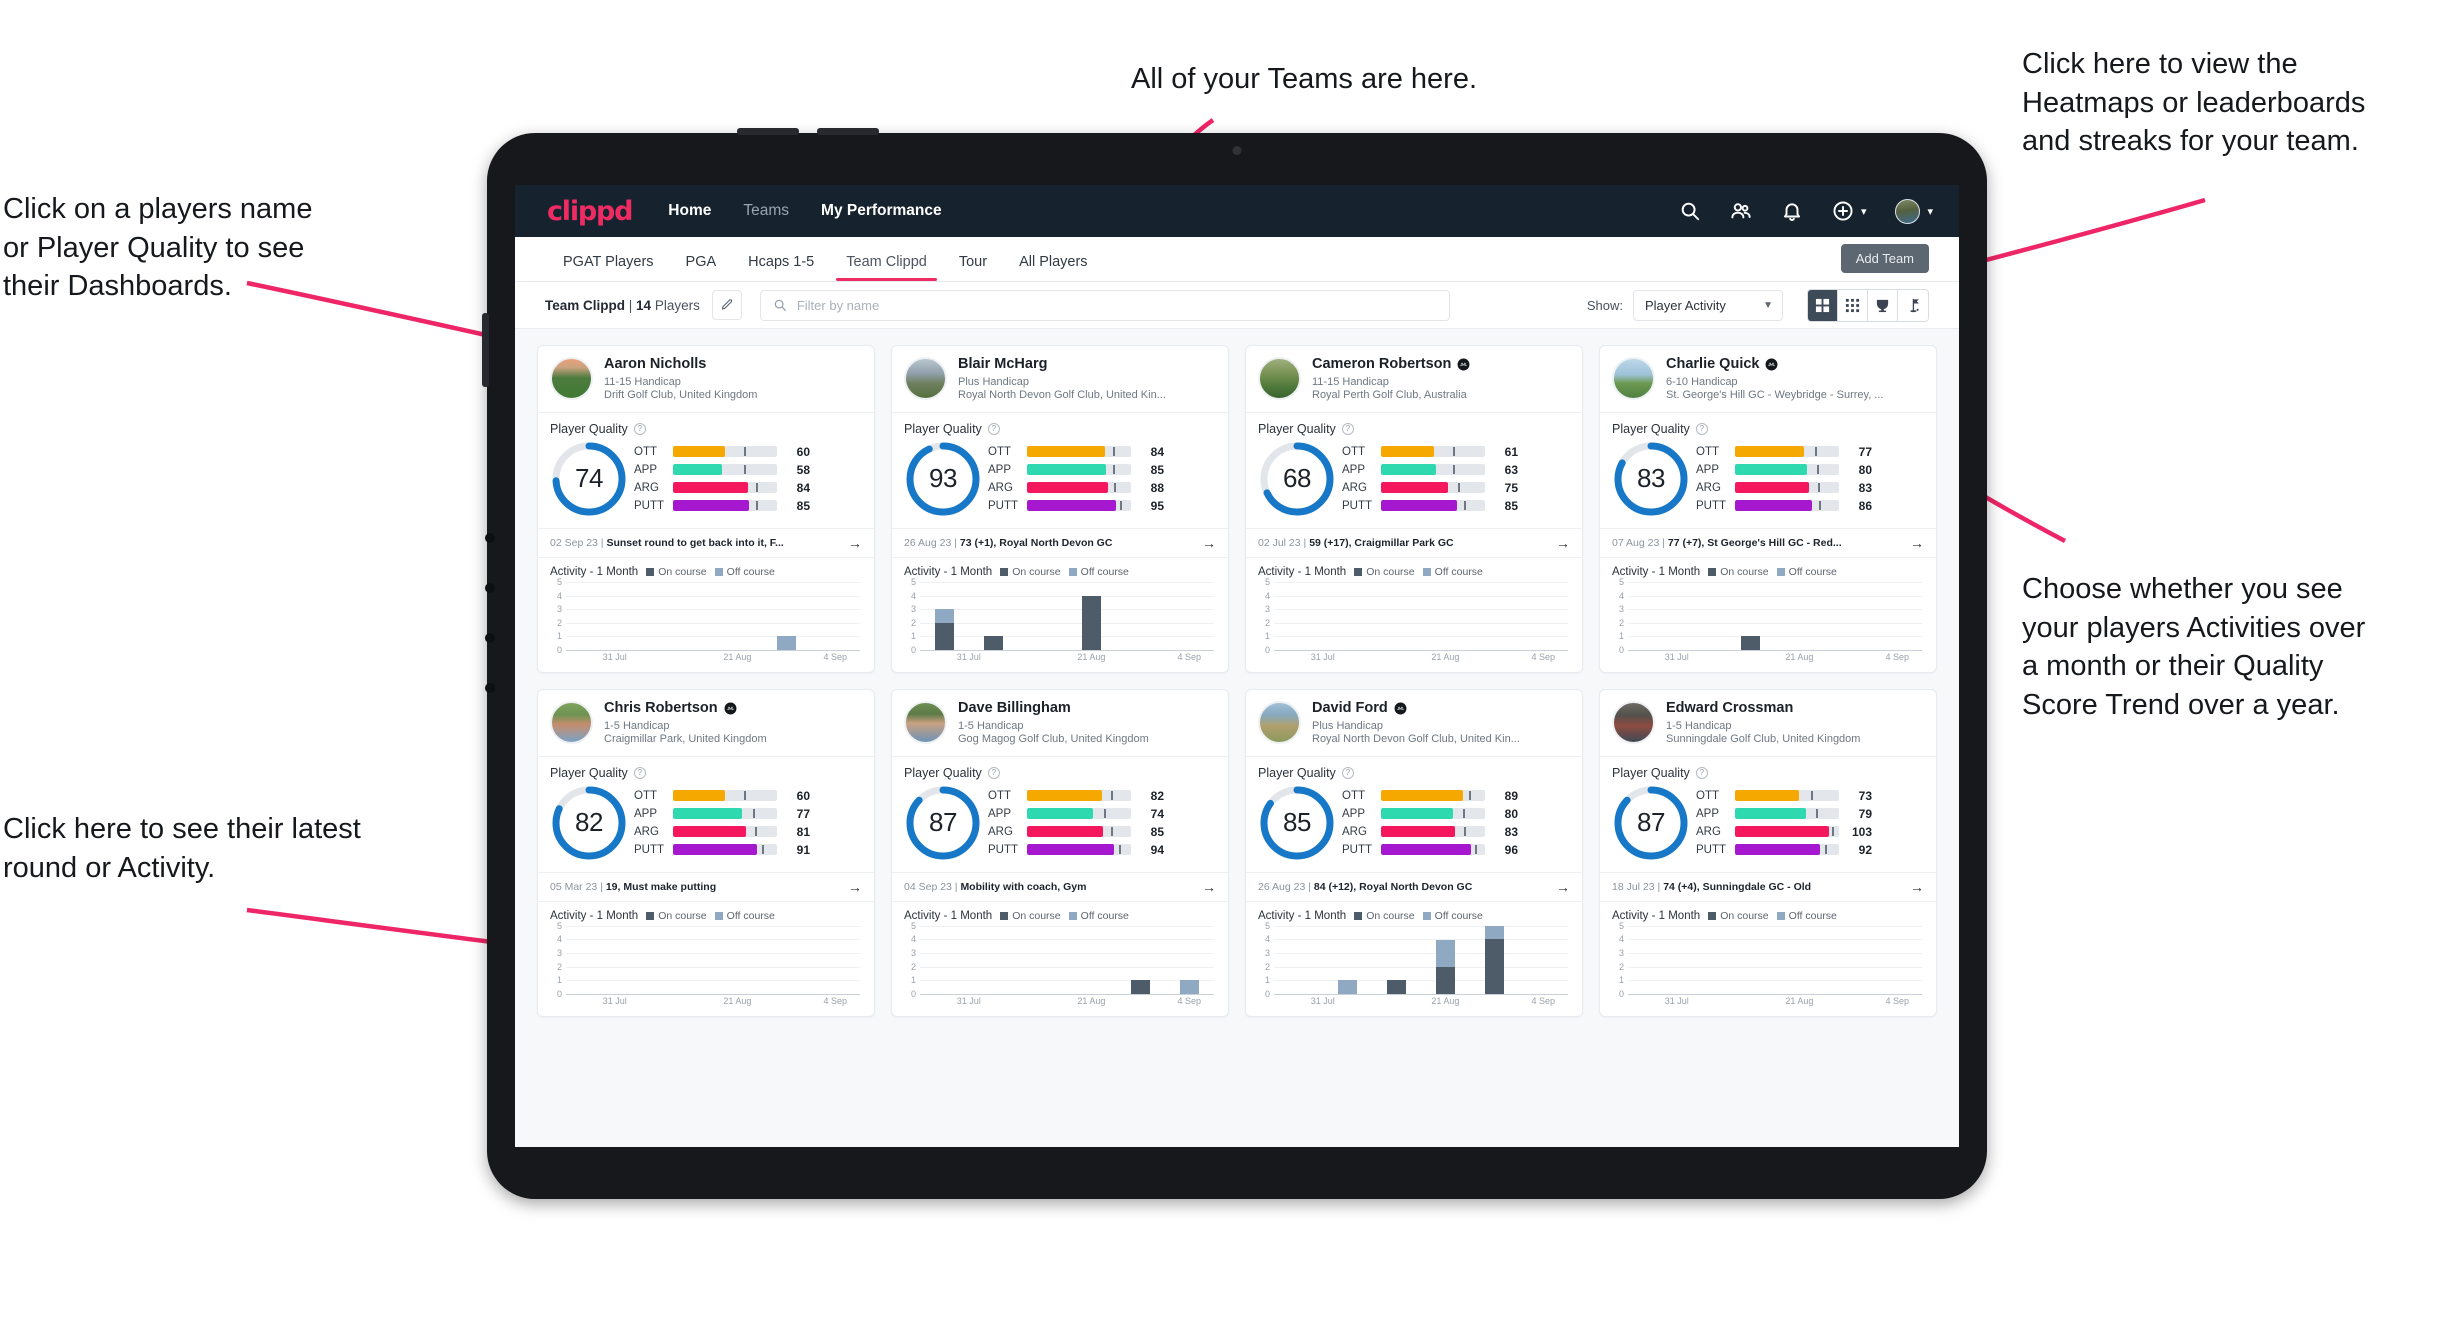 The image size is (2452, 1319). Describe the element at coordinates (608, 267) in the screenshot. I see `tab-pgat-players: PGAT Players` at that location.